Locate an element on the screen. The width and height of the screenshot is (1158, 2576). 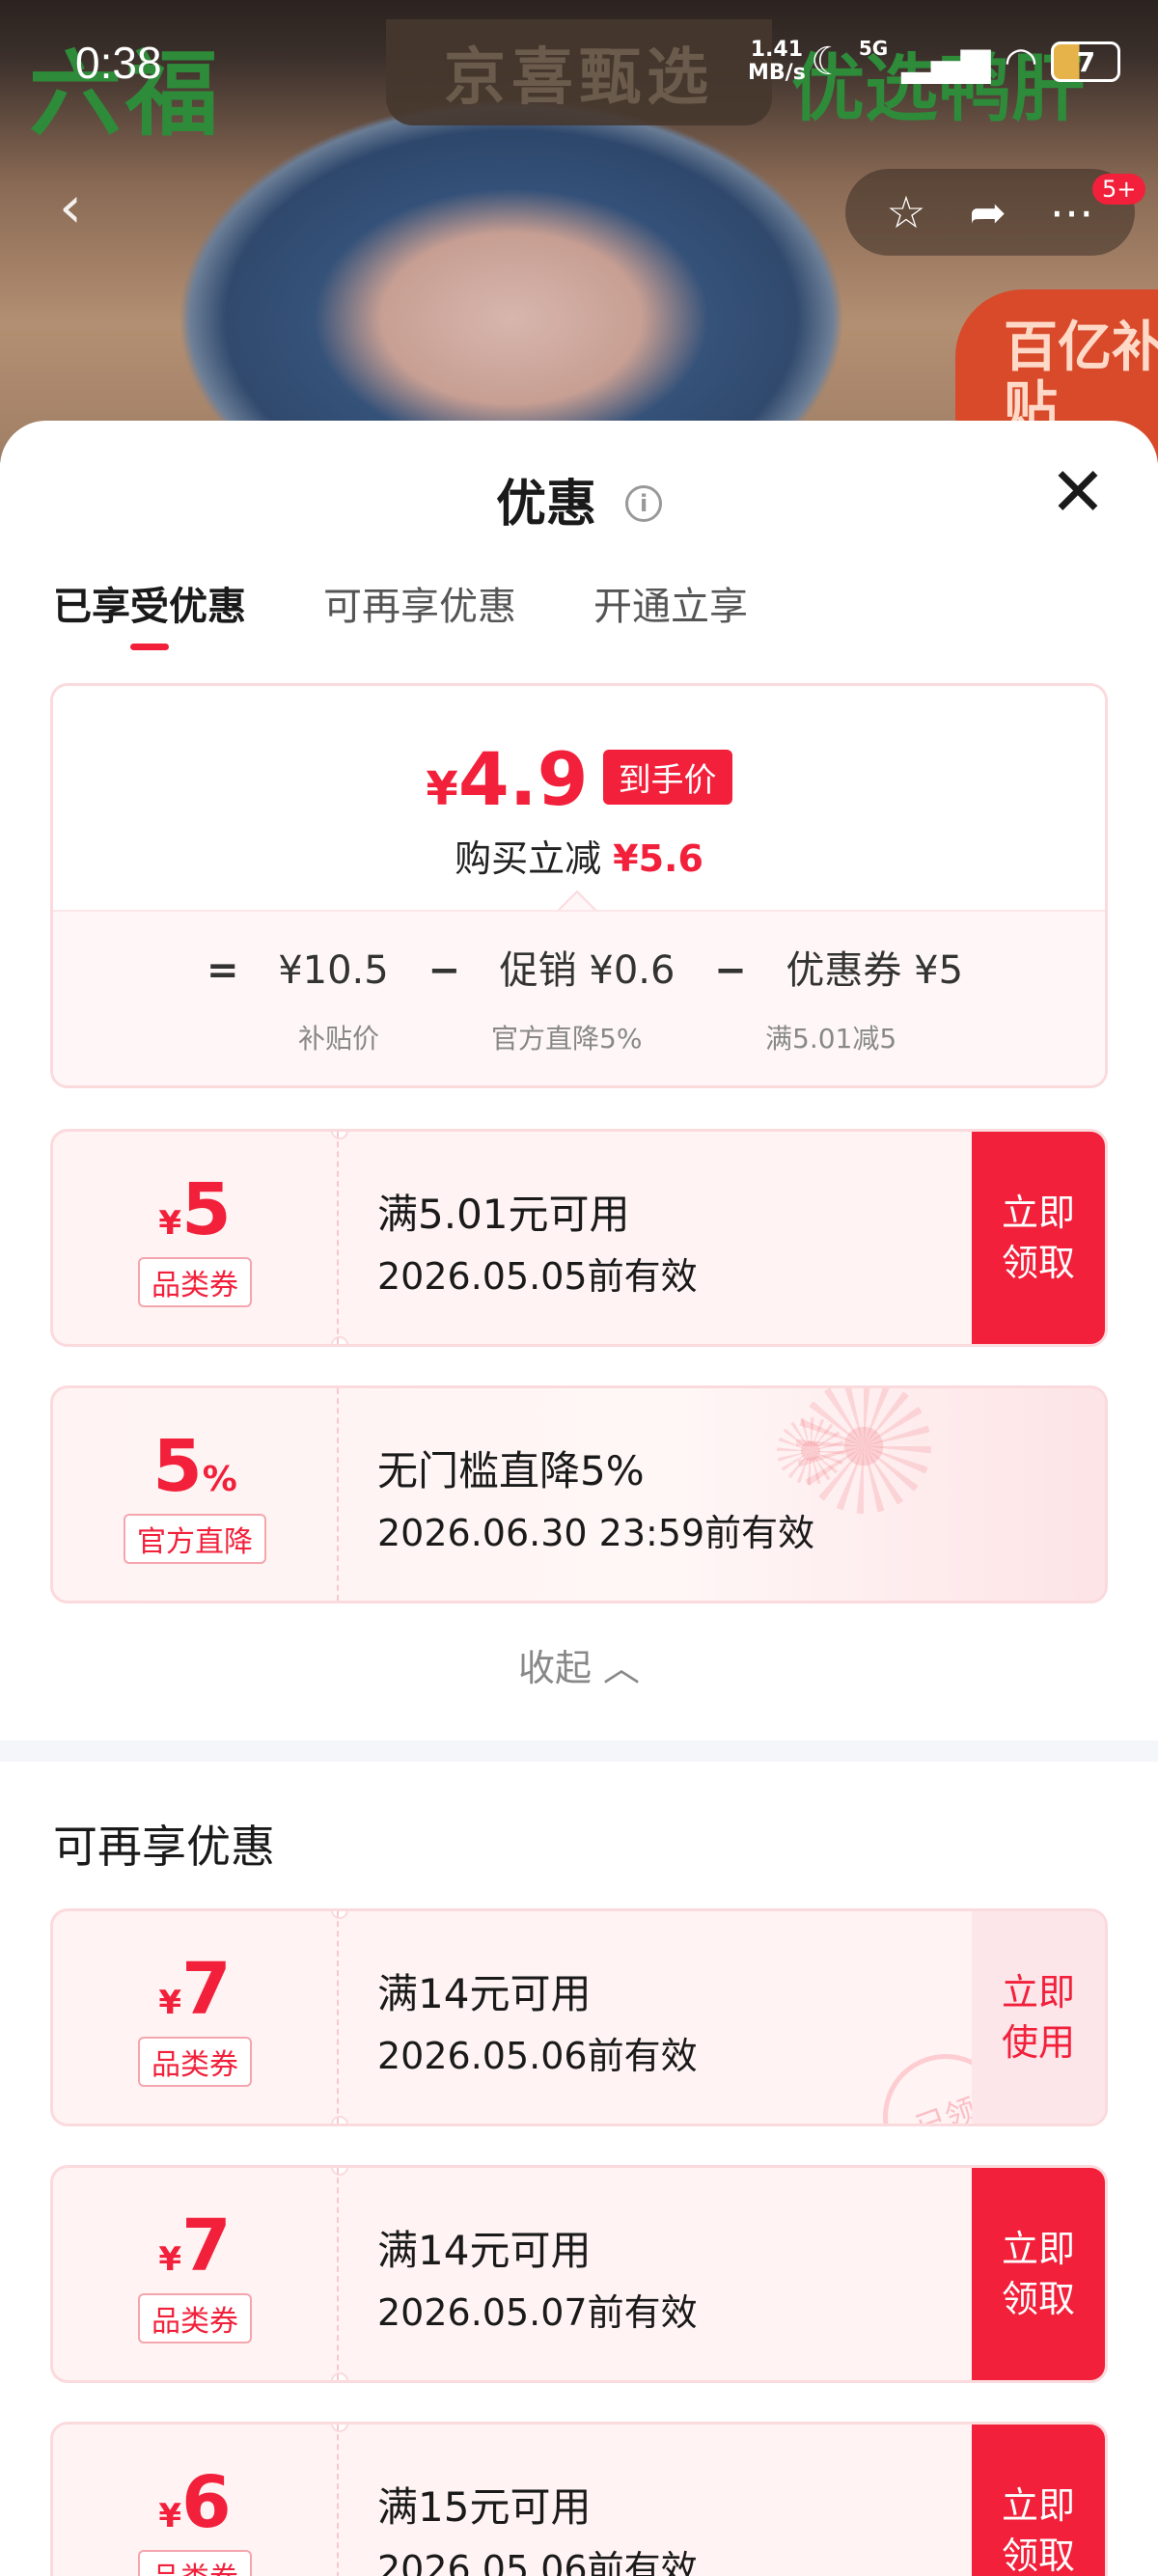
net-speed: 1.41 MB/s is located at coordinates (777, 62).